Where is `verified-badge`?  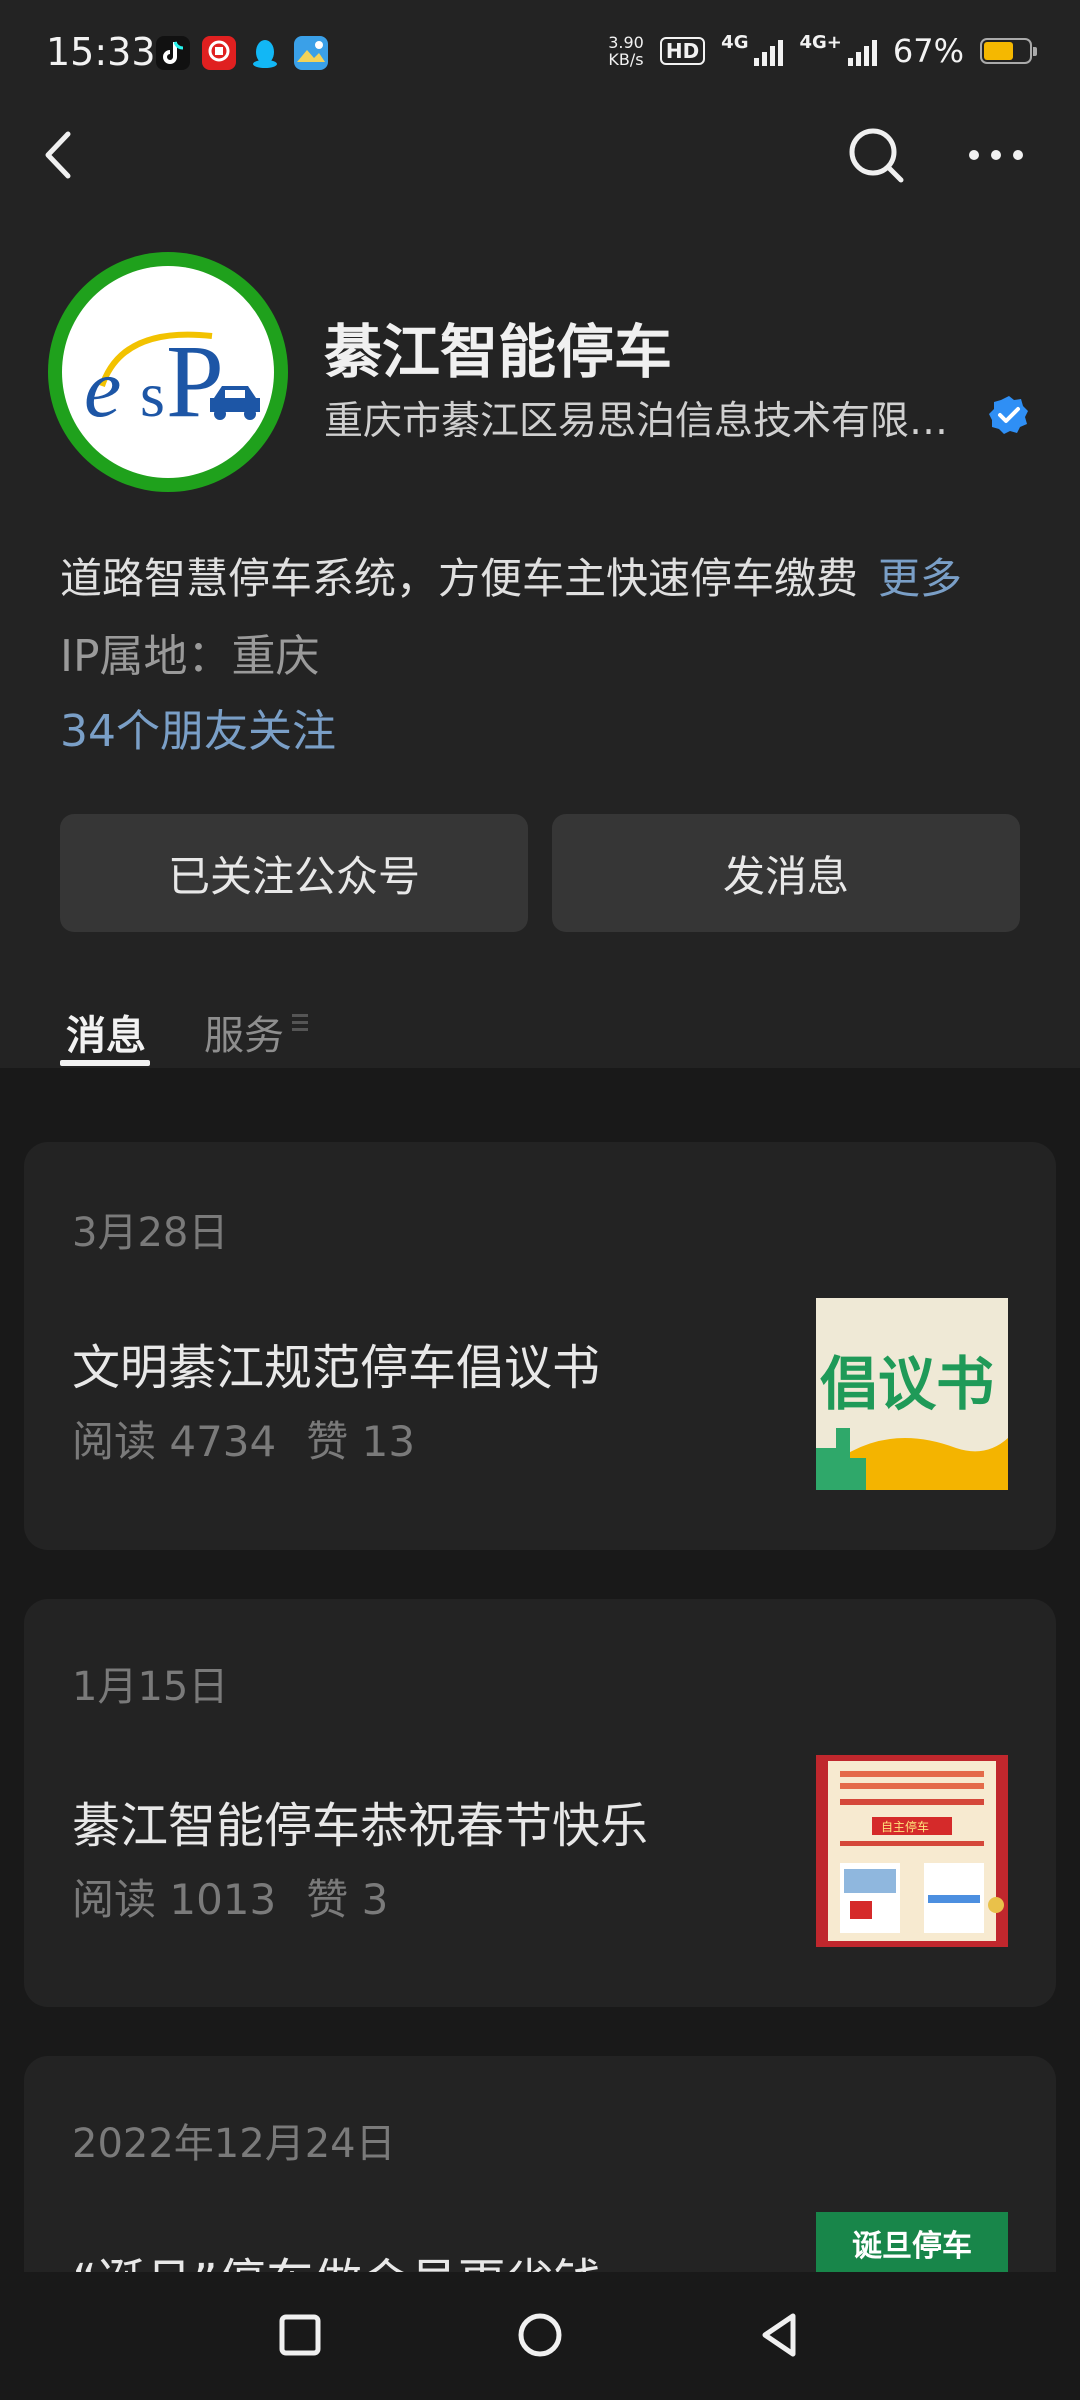
verified-badge is located at coordinates (1009, 415).